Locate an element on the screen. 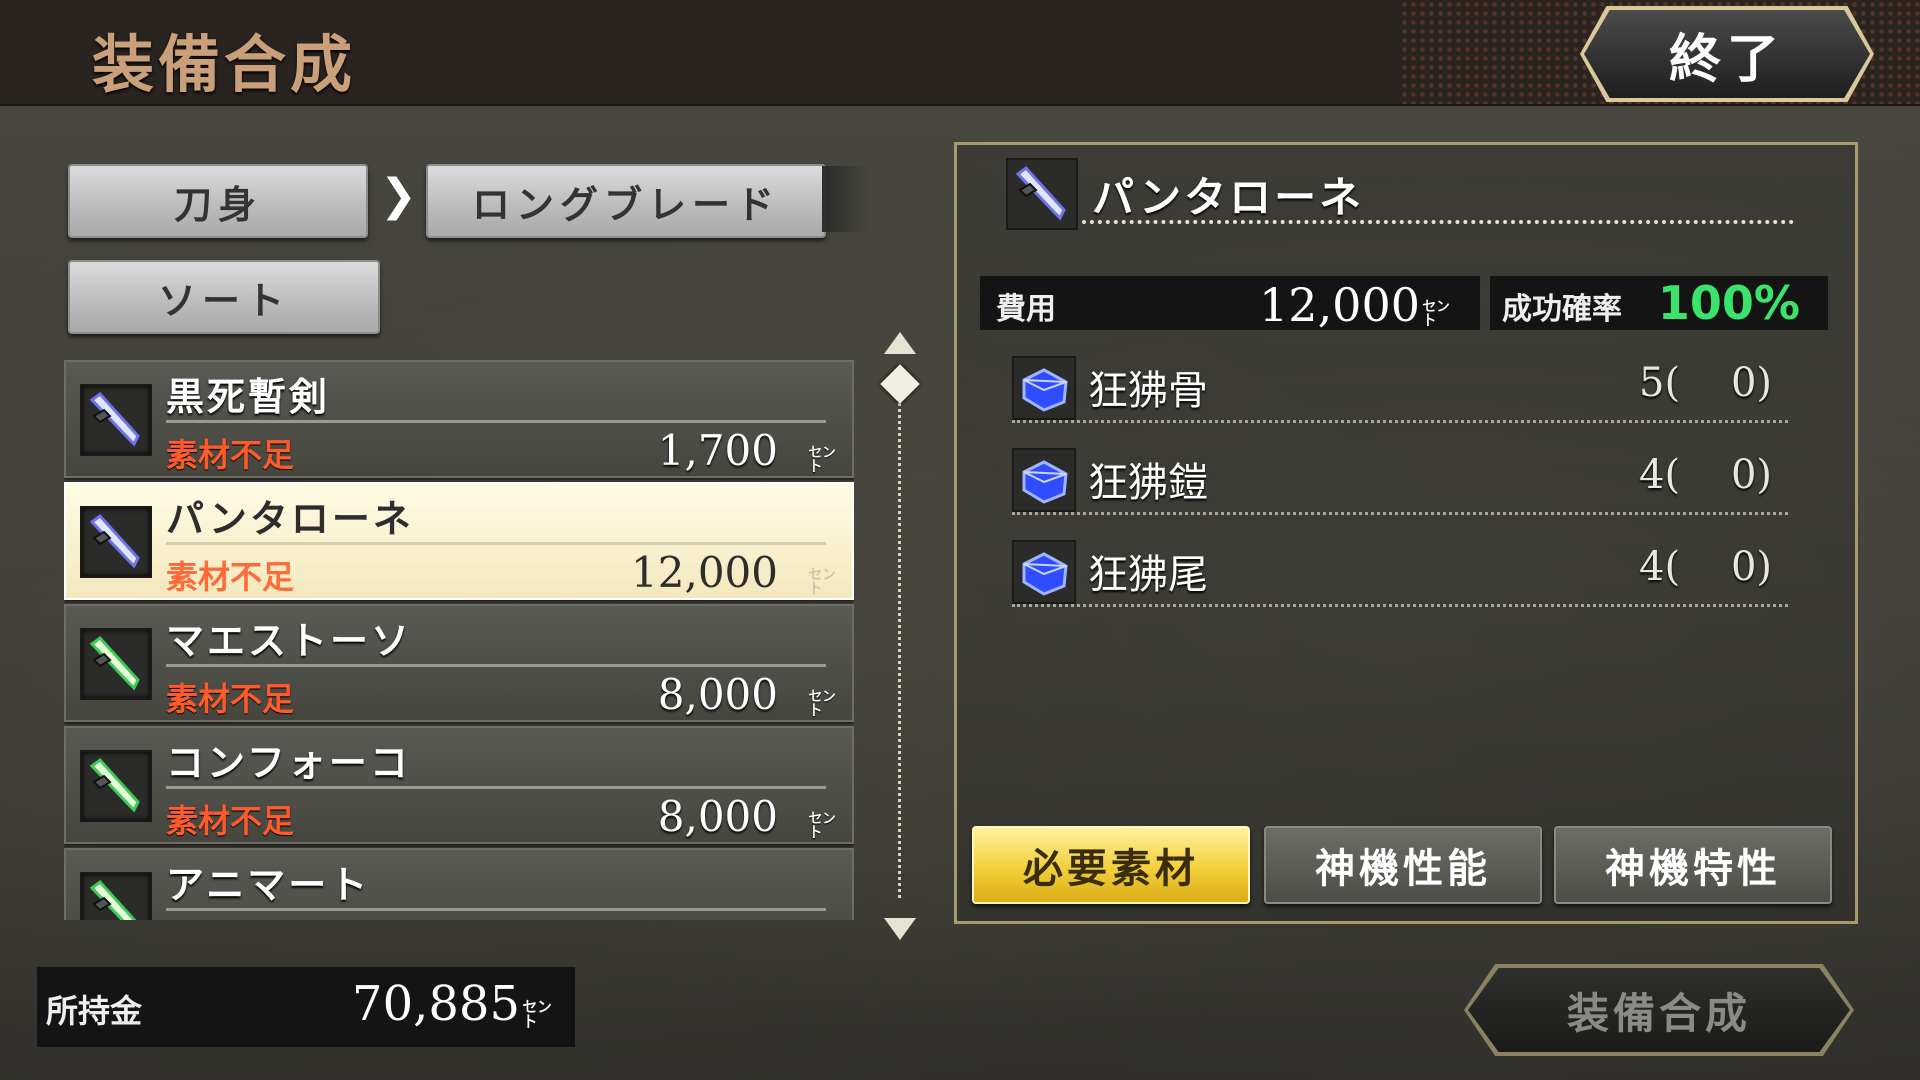 Image resolution: width=1920 pixels, height=1080 pixels. cost-value: 12,000 is located at coordinates (1339, 305).